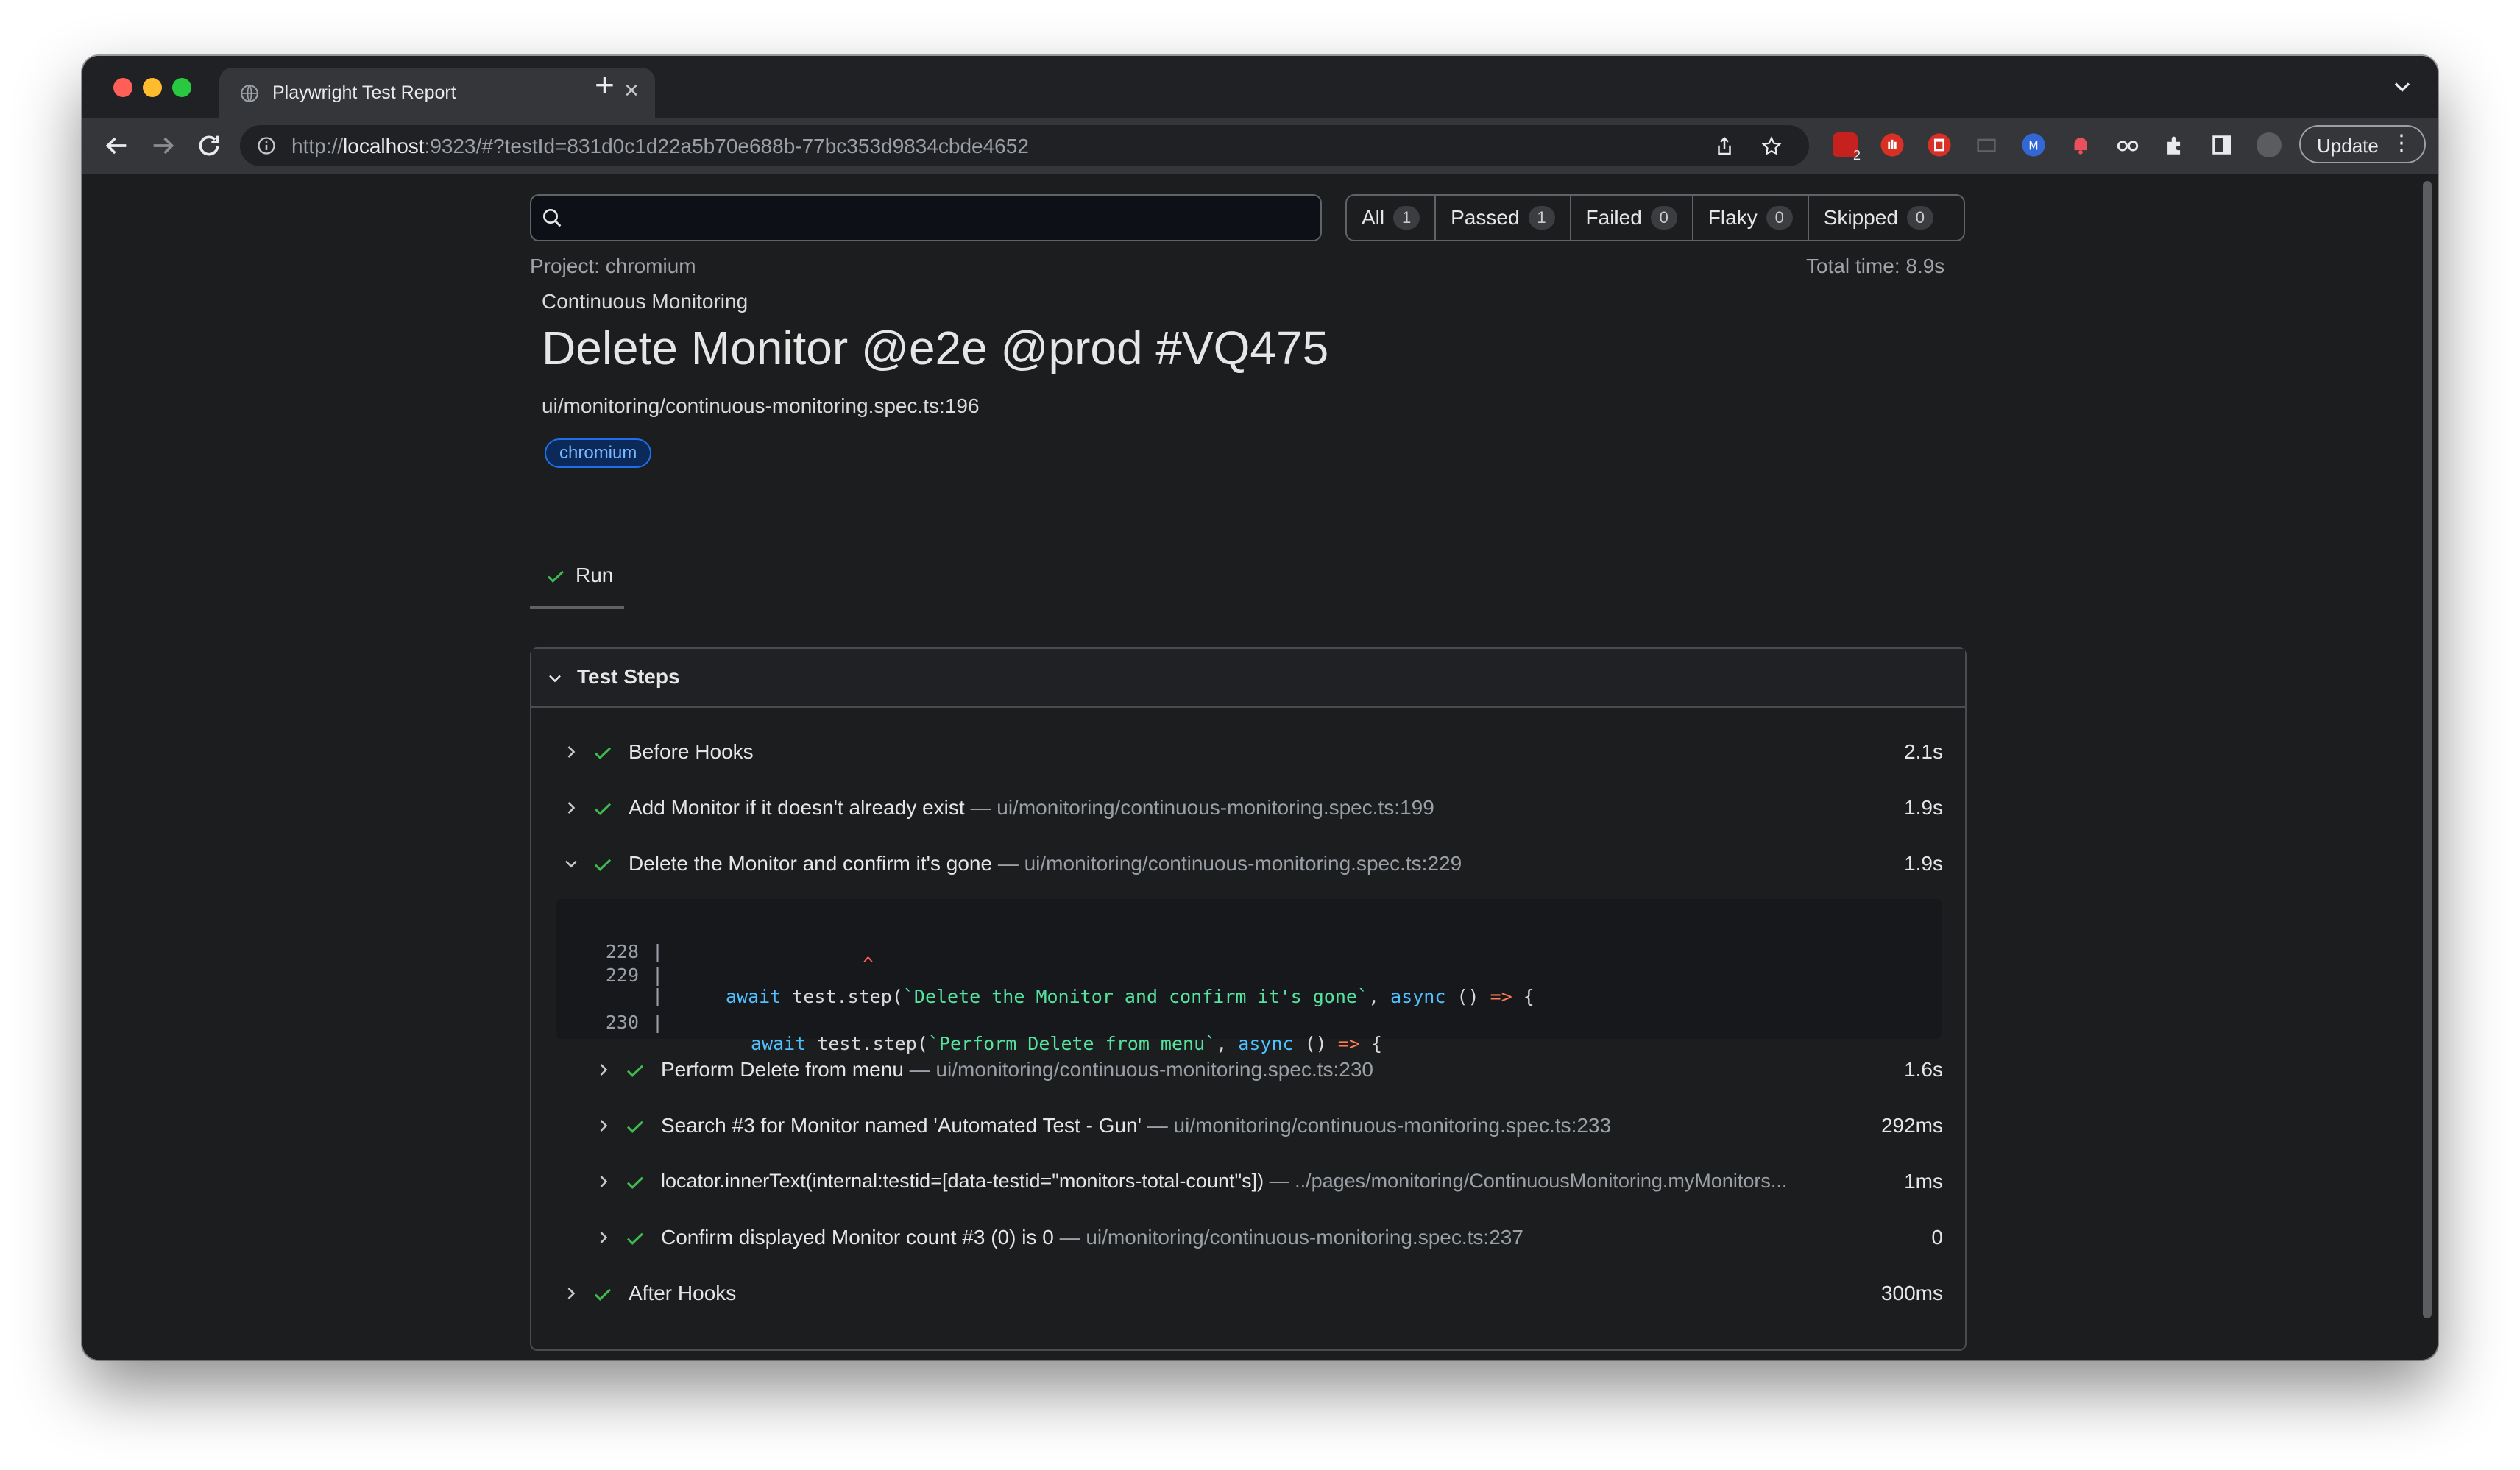 The width and height of the screenshot is (2520, 1470). What do you see at coordinates (1249, 980) in the screenshot?
I see `code-line: | ^` at bounding box center [1249, 980].